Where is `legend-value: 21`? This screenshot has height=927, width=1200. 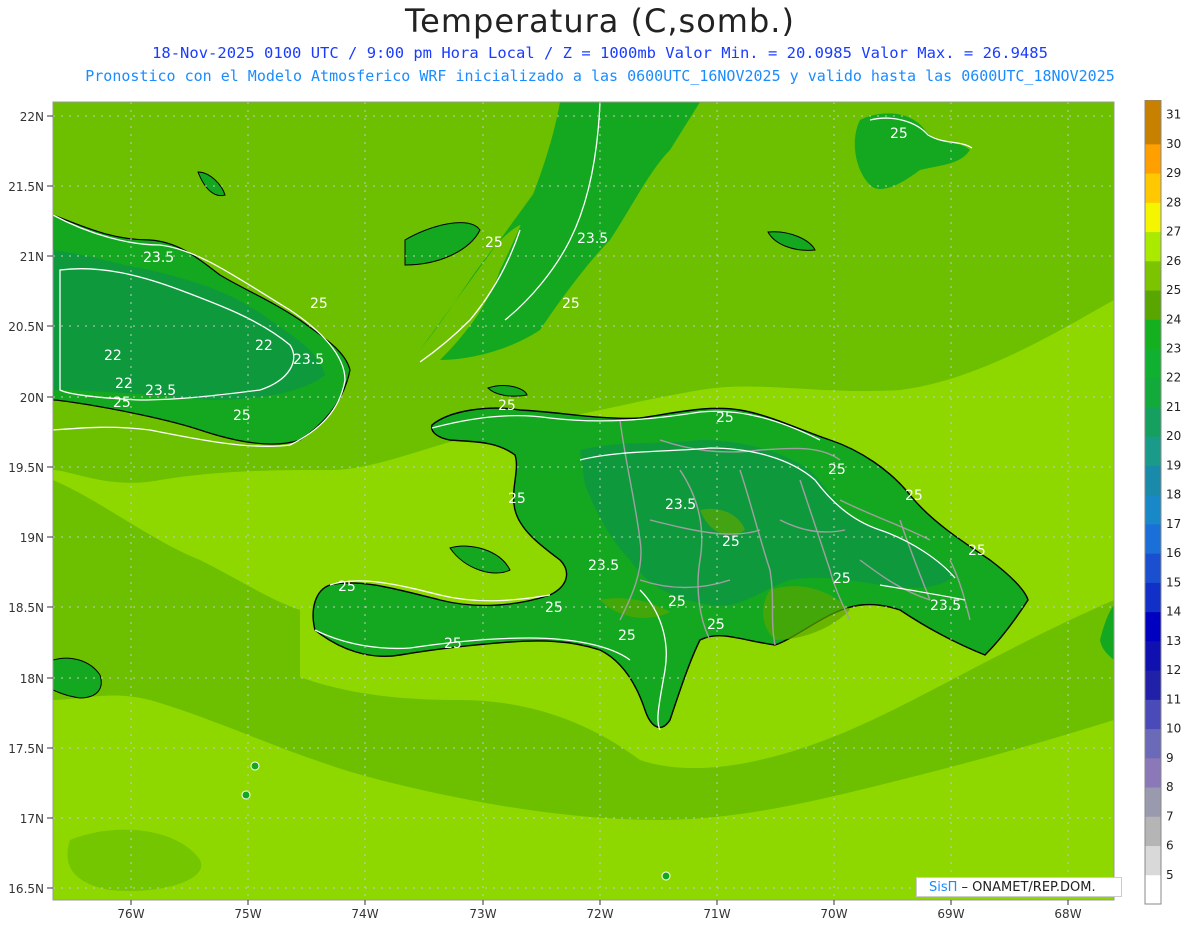
legend-value: 21 is located at coordinates (1173, 407).